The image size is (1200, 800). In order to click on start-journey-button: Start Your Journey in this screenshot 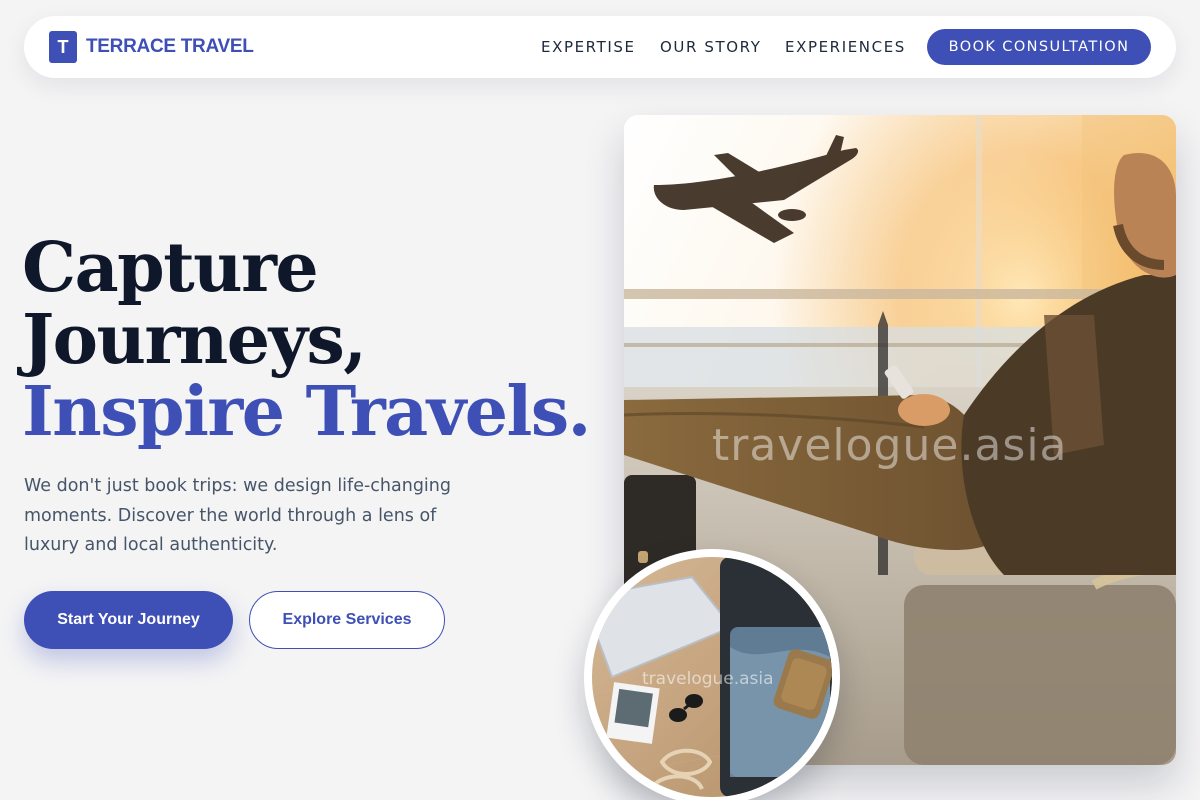, I will do `click(128, 620)`.